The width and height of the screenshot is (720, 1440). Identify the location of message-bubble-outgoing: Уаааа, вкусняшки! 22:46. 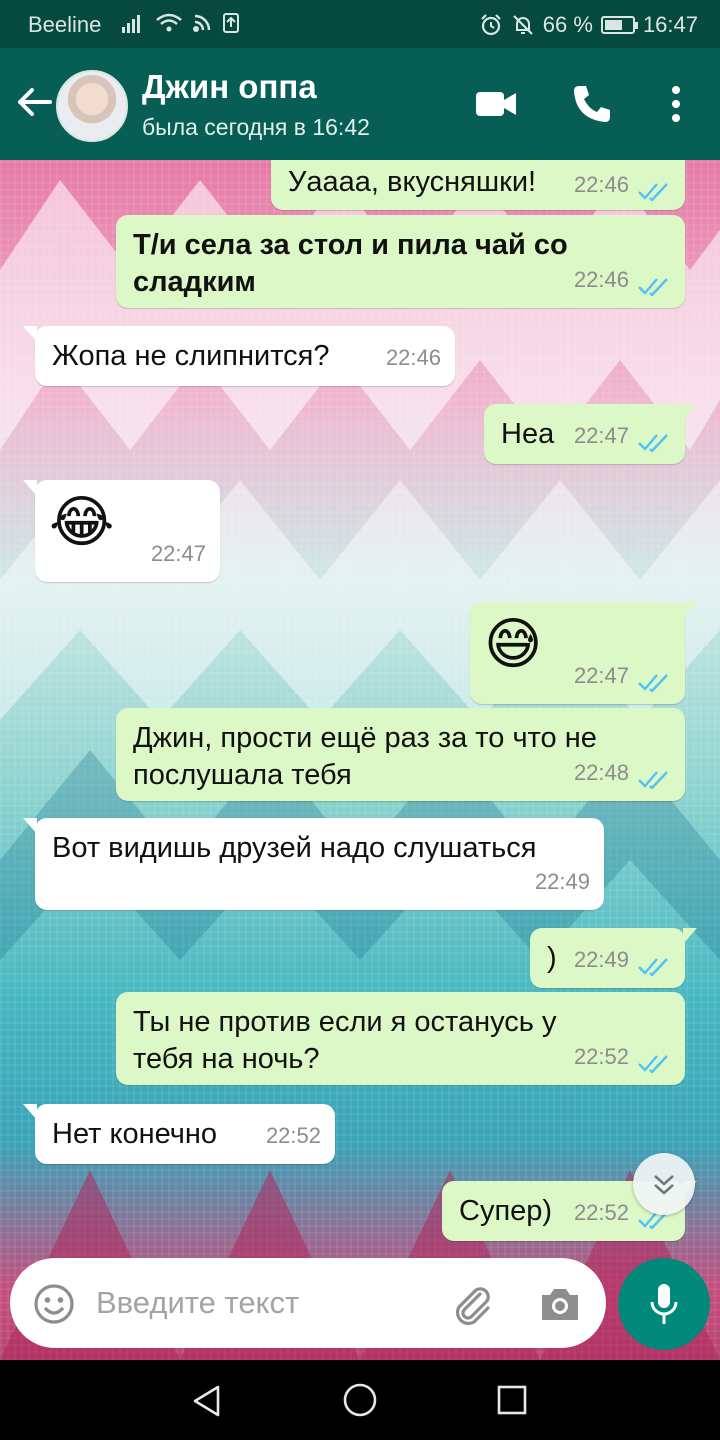
(478, 185).